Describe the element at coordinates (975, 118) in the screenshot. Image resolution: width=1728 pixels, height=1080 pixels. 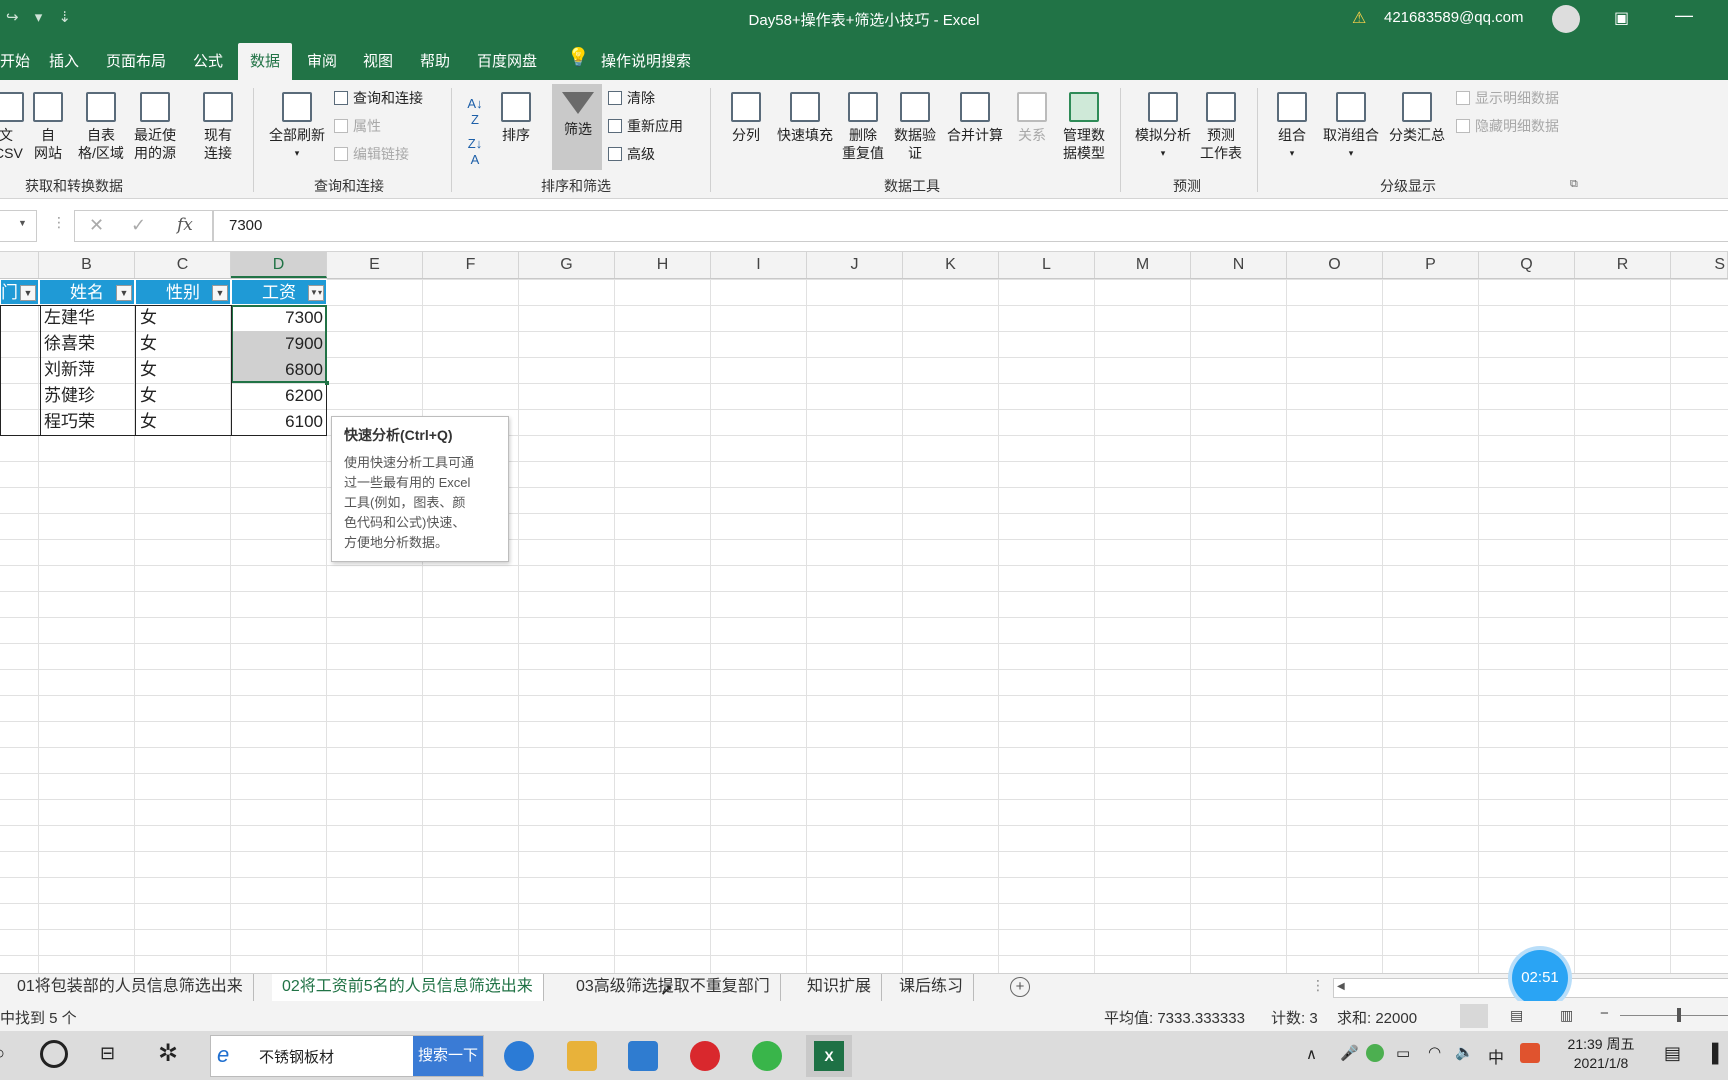
I see `consolidate-button: 合并计算` at that location.